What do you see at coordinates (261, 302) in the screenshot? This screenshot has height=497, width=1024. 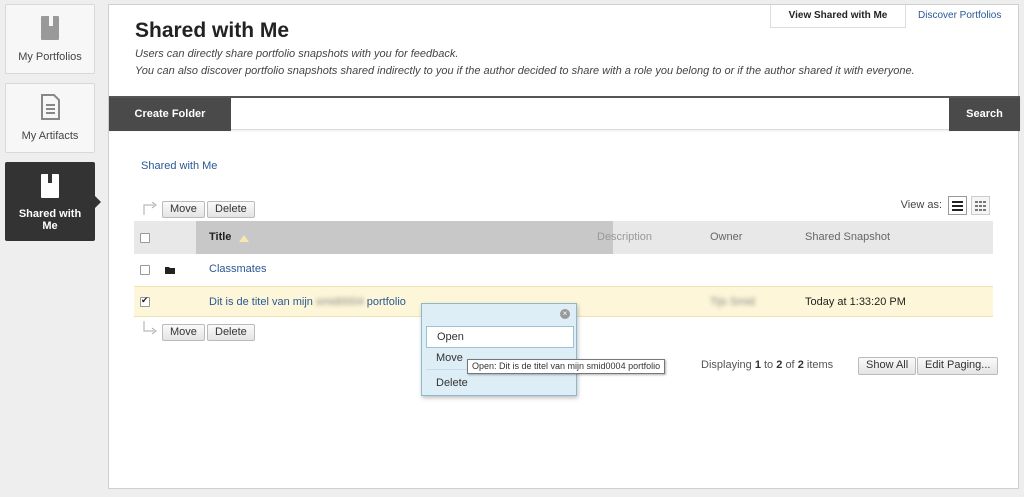 I see `portfolio-title-start: Dit is de titel van mijn` at bounding box center [261, 302].